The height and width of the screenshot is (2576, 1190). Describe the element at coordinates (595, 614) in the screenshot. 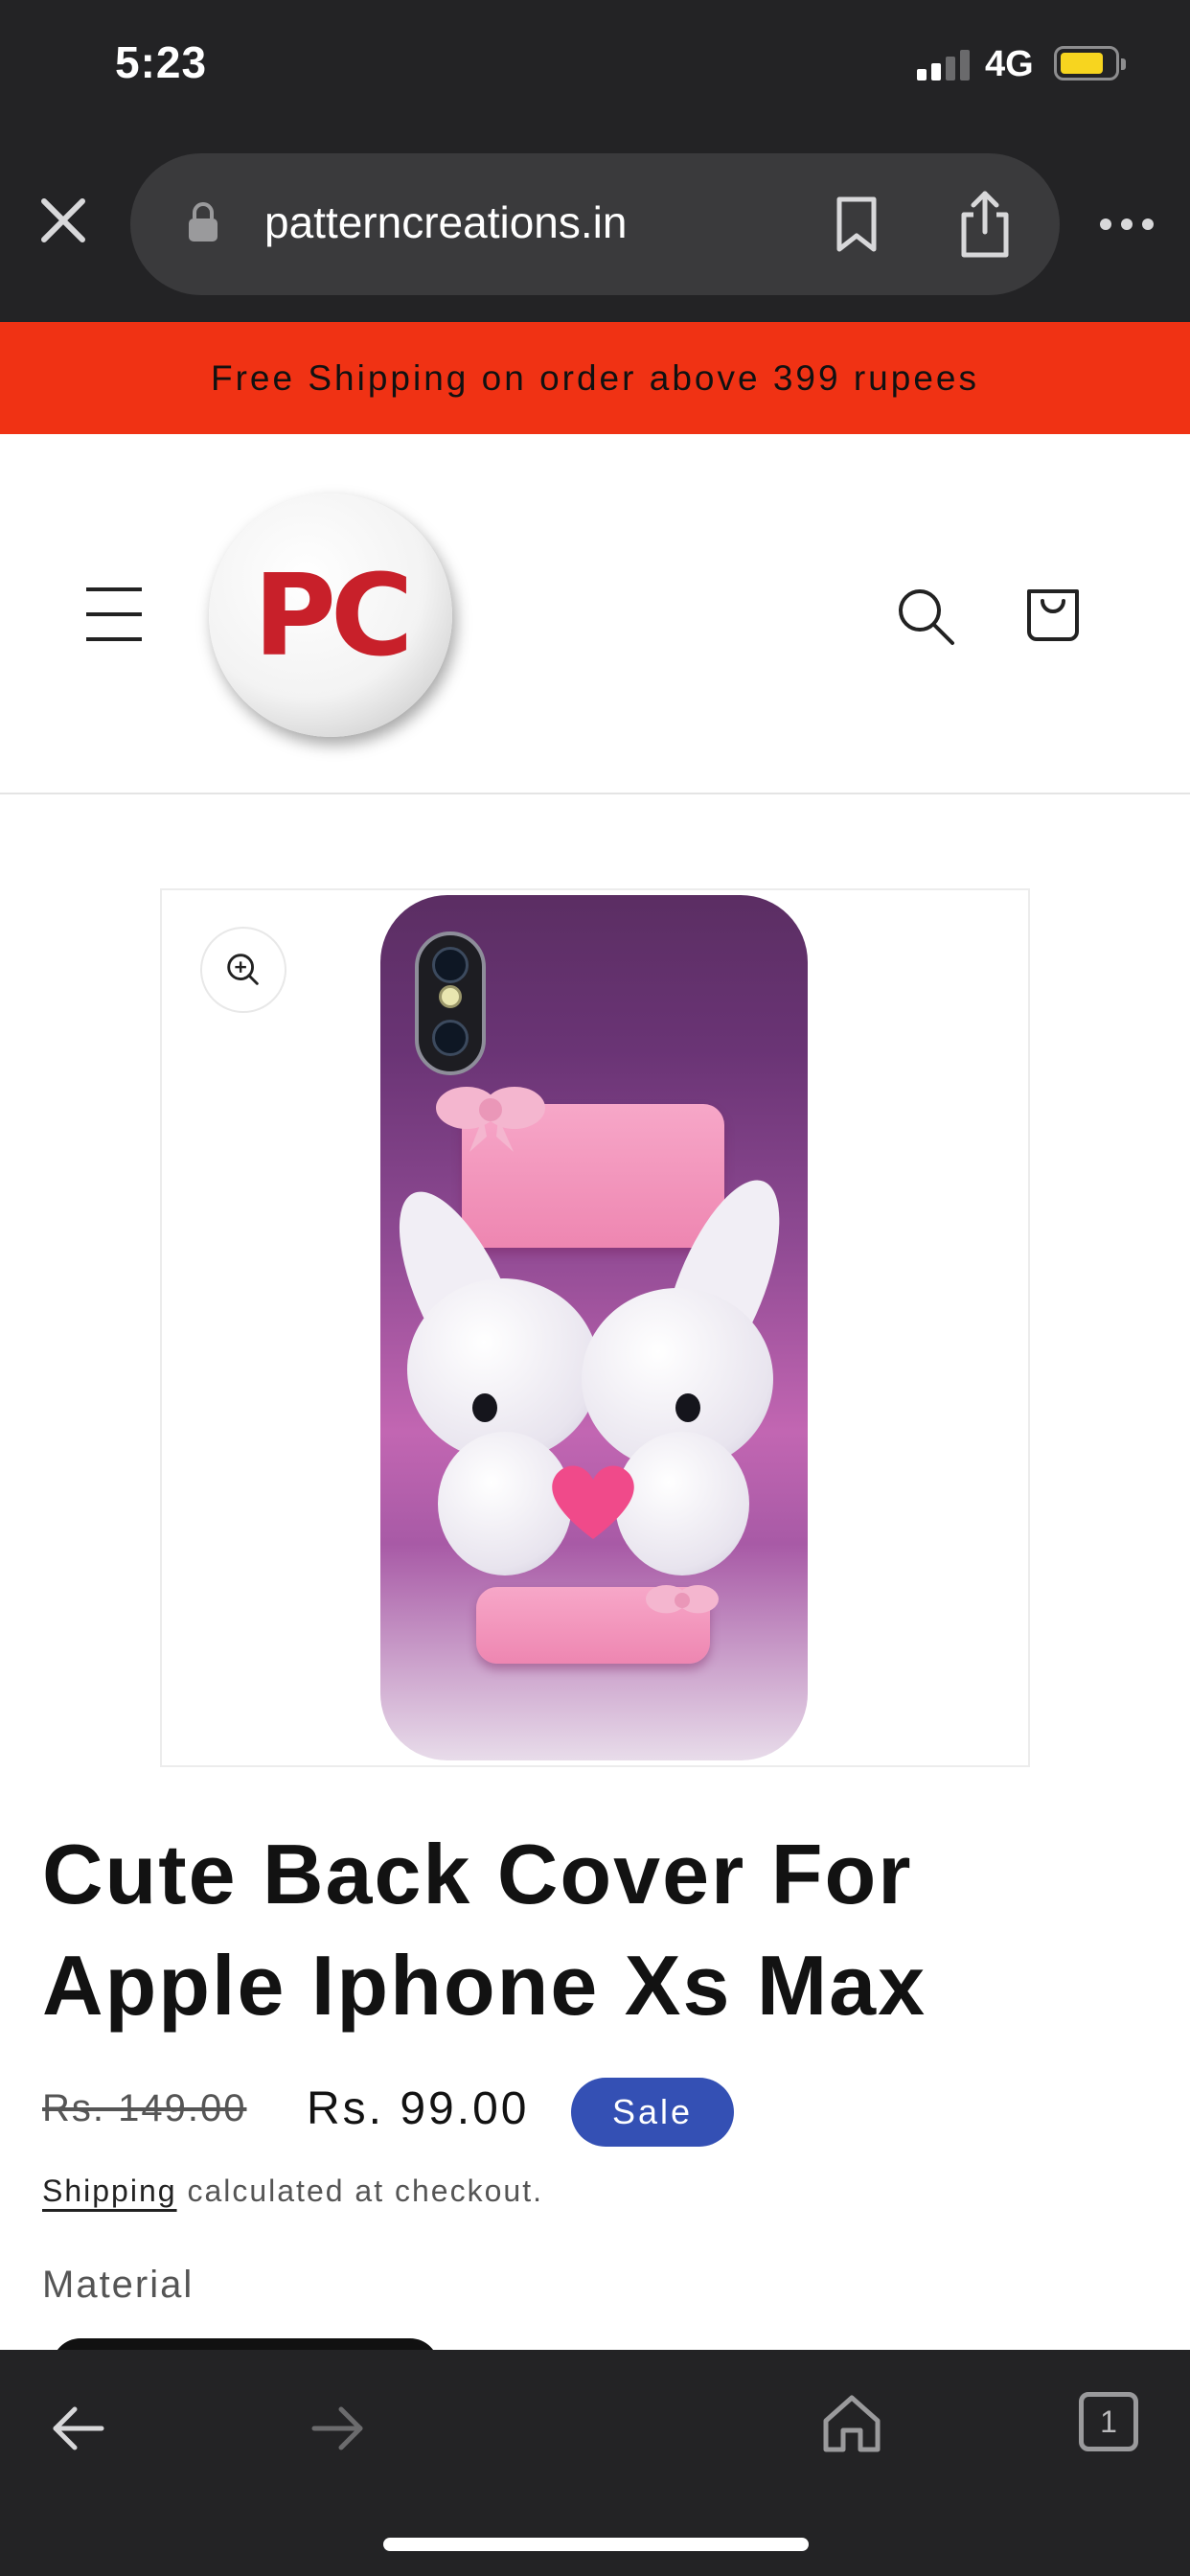

I see `site-header: PC` at that location.